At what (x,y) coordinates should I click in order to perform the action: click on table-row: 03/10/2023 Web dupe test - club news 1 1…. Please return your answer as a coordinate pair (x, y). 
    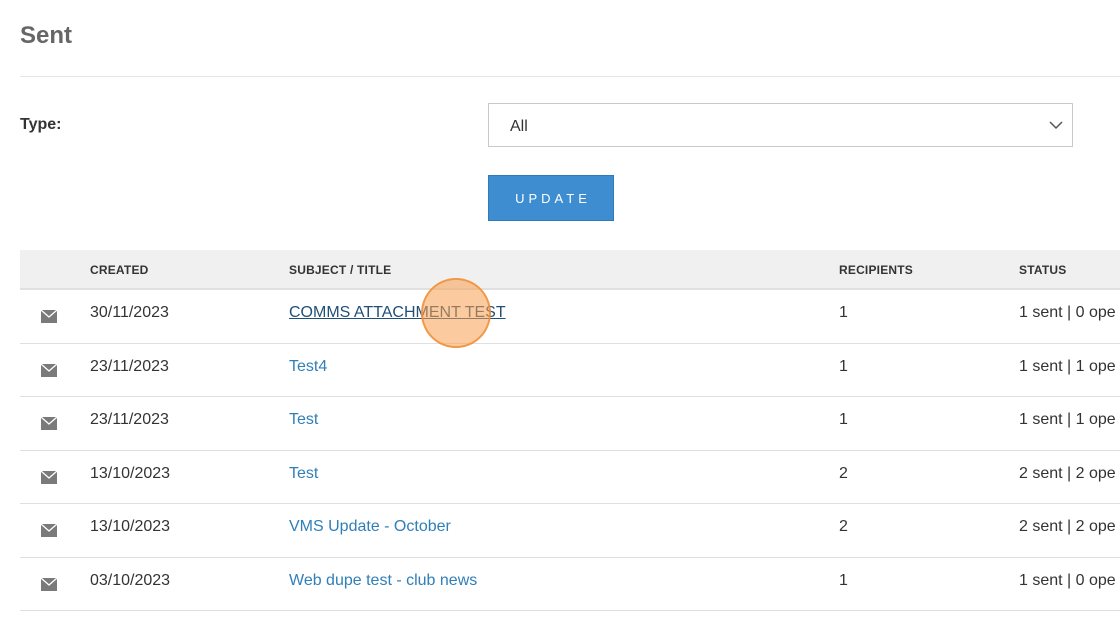
    Looking at the image, I should click on (570, 584).